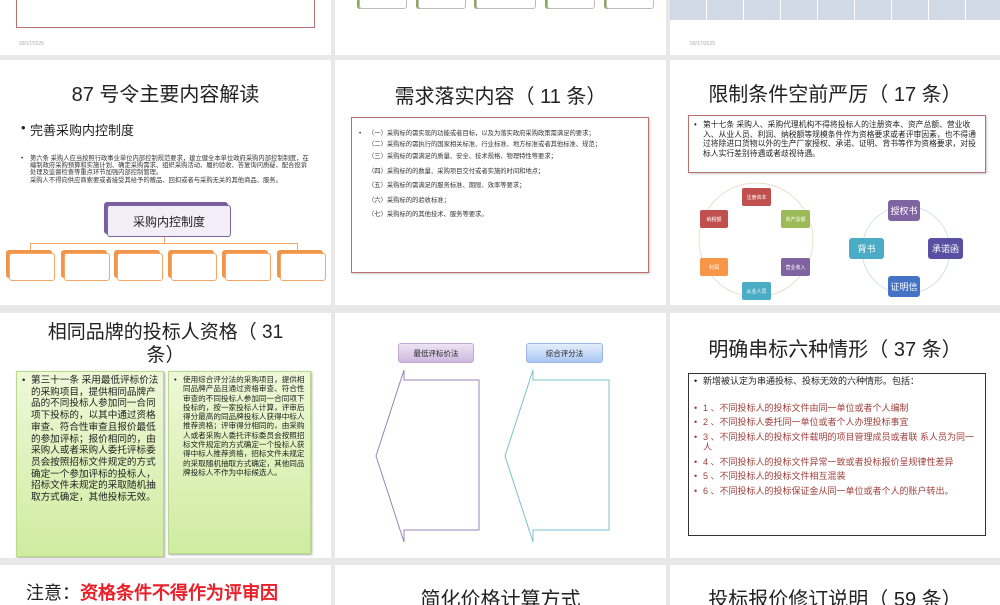  I want to click on slide-title: 注意：资格条件不得作为评审因, so click(152, 592).